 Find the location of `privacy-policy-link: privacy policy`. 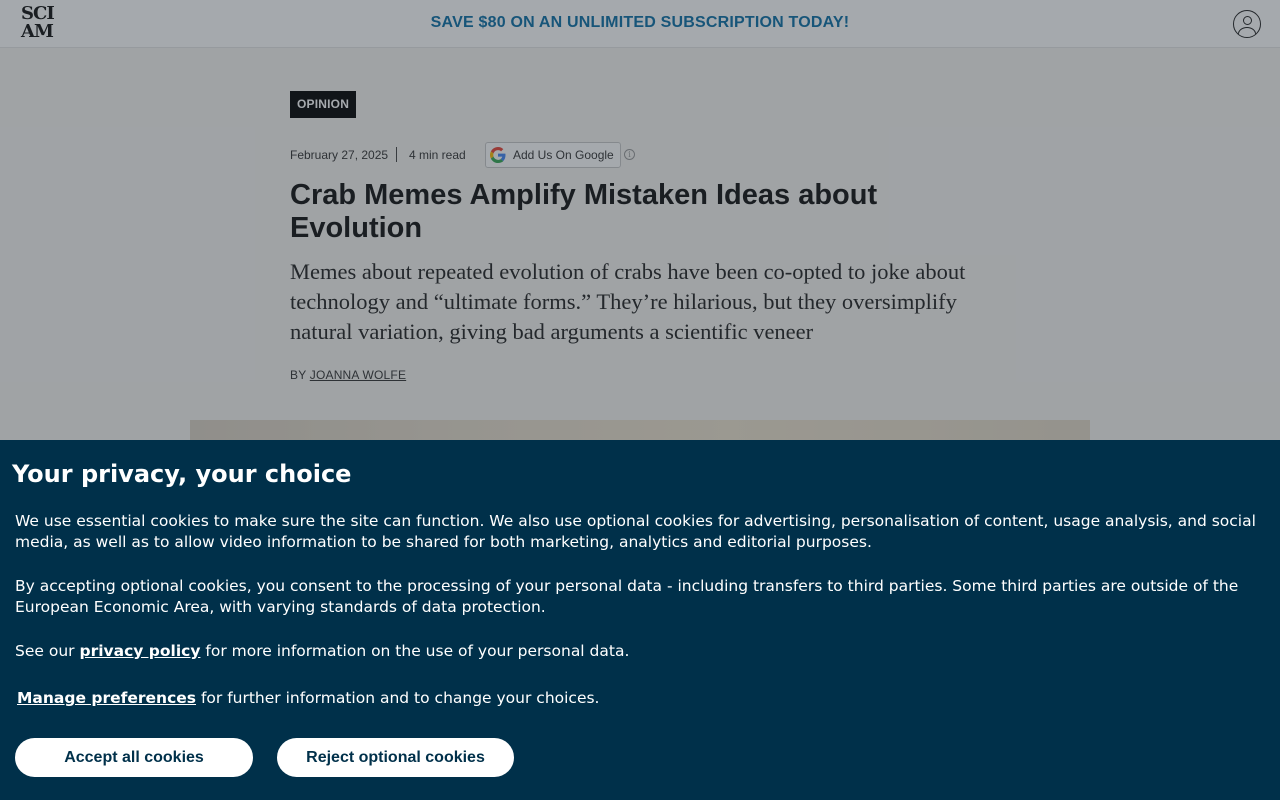

privacy-policy-link: privacy policy is located at coordinates (139, 651).